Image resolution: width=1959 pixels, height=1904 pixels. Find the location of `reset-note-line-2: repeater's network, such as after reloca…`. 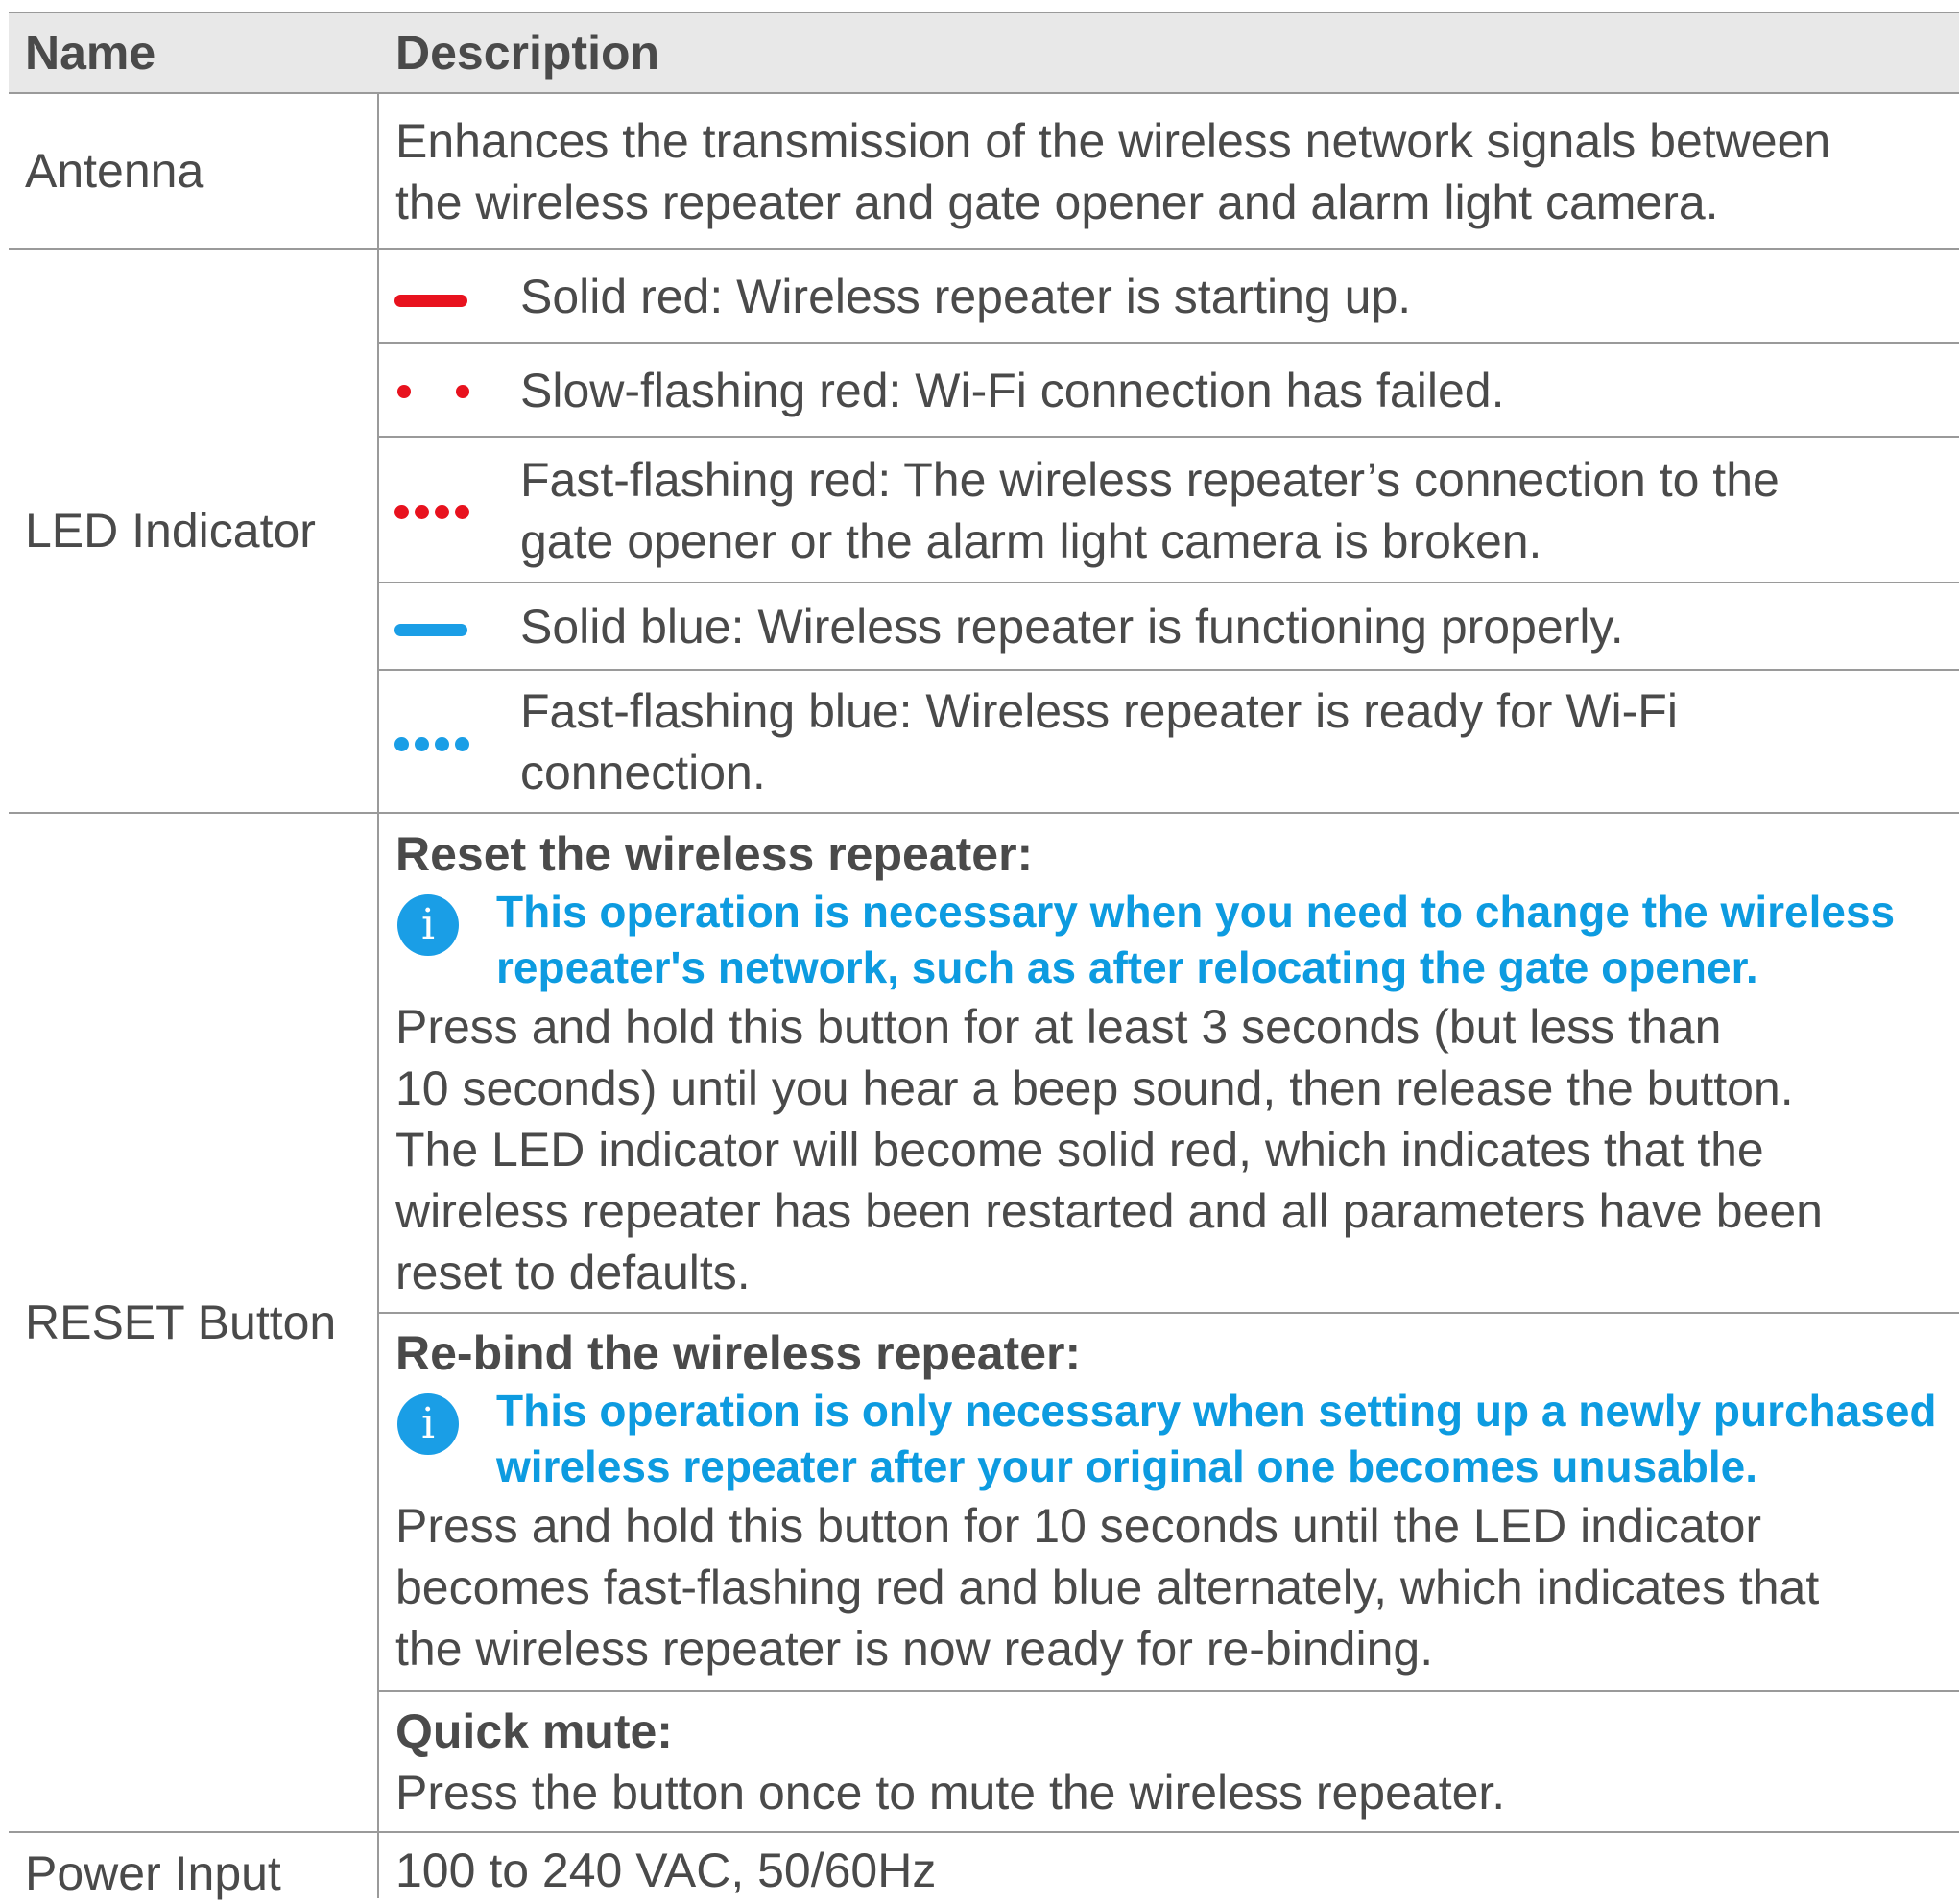

reset-note-line-2: repeater's network, such as after reloca… is located at coordinates (1127, 967).